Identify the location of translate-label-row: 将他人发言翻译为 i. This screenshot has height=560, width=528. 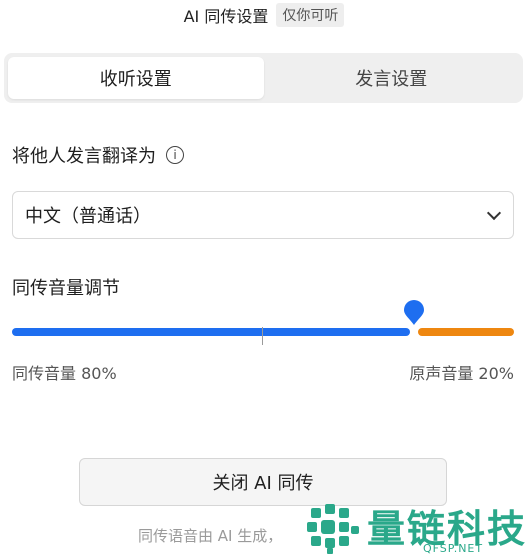
(98, 155).